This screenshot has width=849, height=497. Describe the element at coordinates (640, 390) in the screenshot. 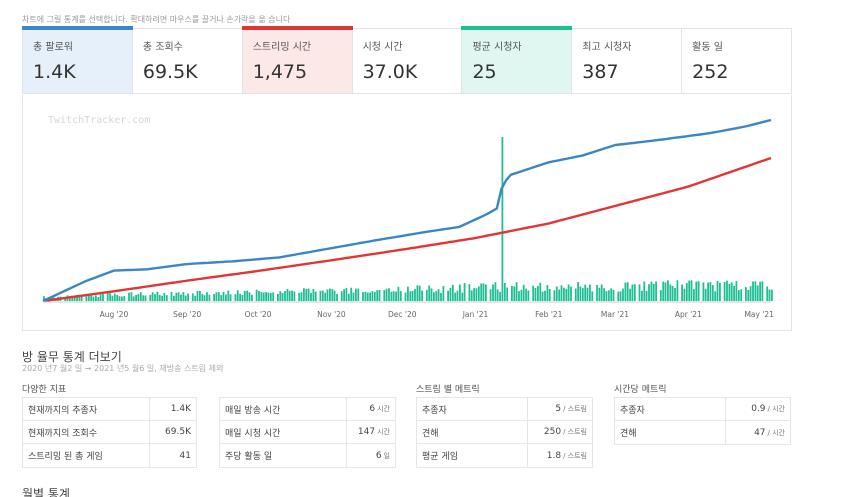

I see `metrics-group-title: 시간당 메트릭` at that location.